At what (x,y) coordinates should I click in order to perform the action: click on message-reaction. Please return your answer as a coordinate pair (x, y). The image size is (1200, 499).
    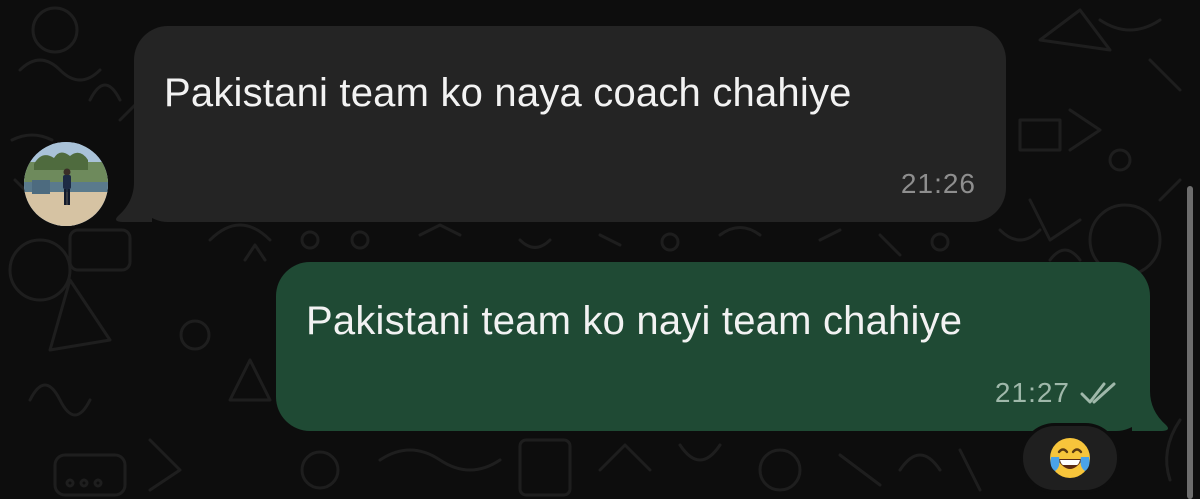
    Looking at the image, I should click on (1070, 458).